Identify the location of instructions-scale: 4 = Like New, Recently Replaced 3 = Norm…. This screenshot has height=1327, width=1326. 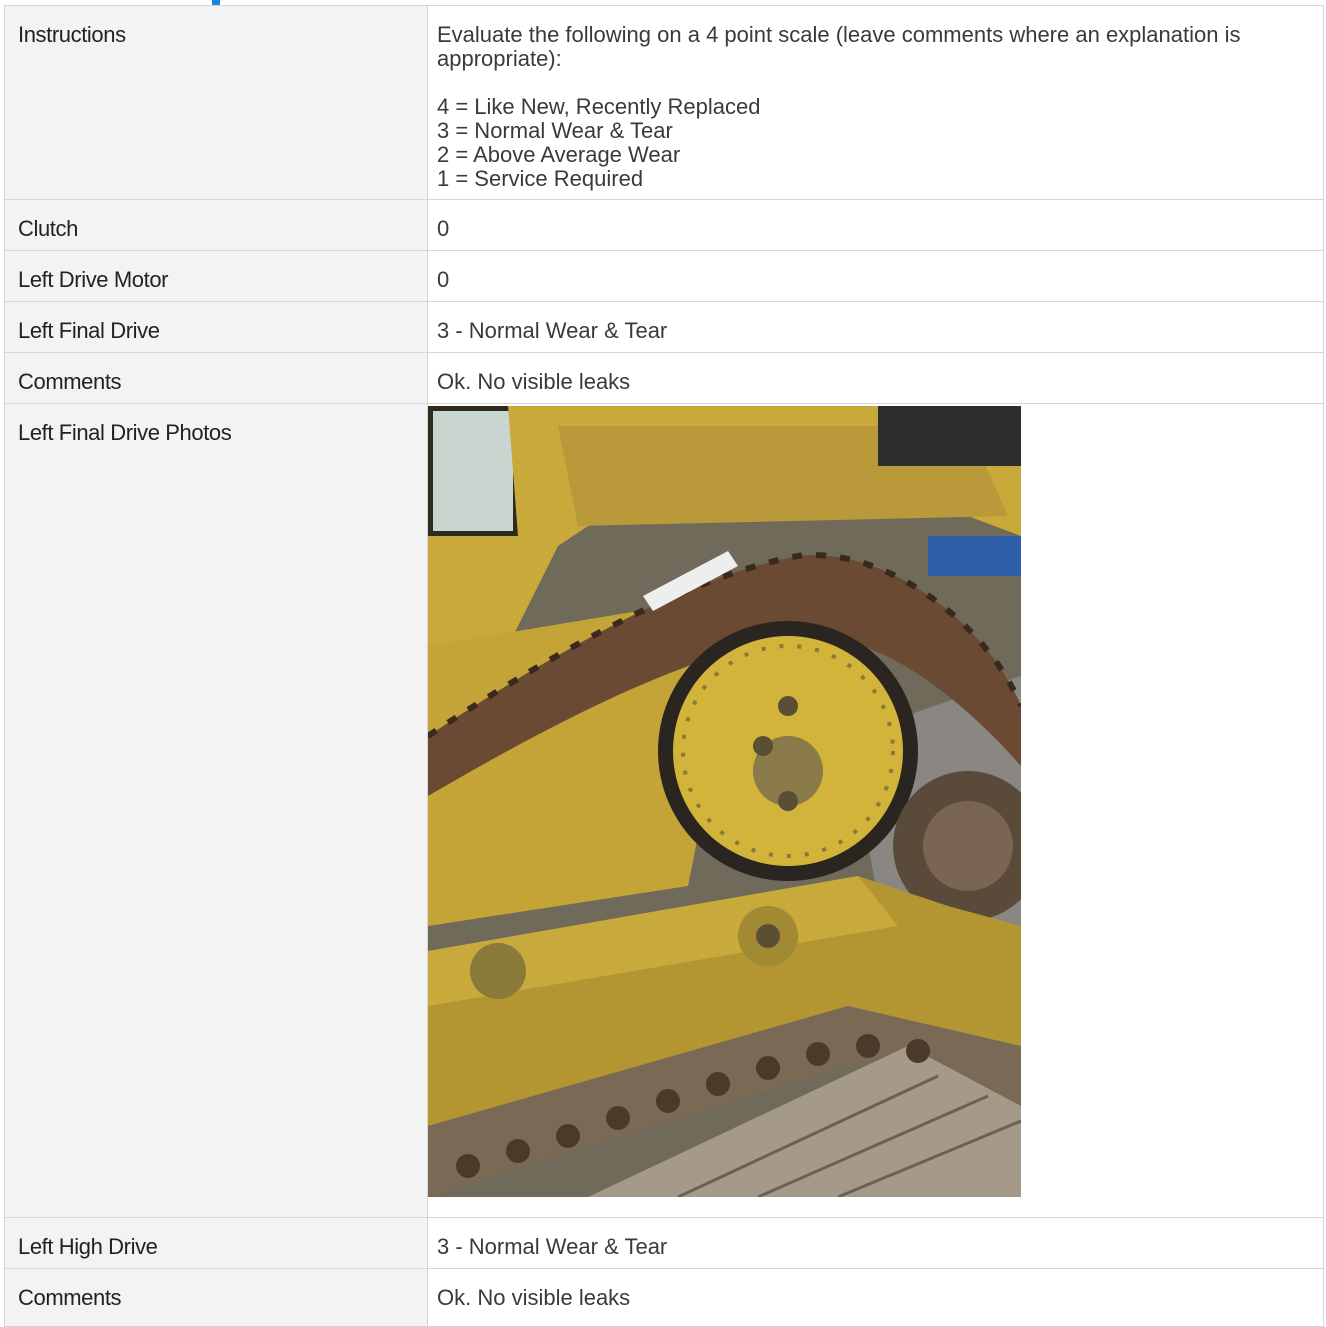
(873, 143).